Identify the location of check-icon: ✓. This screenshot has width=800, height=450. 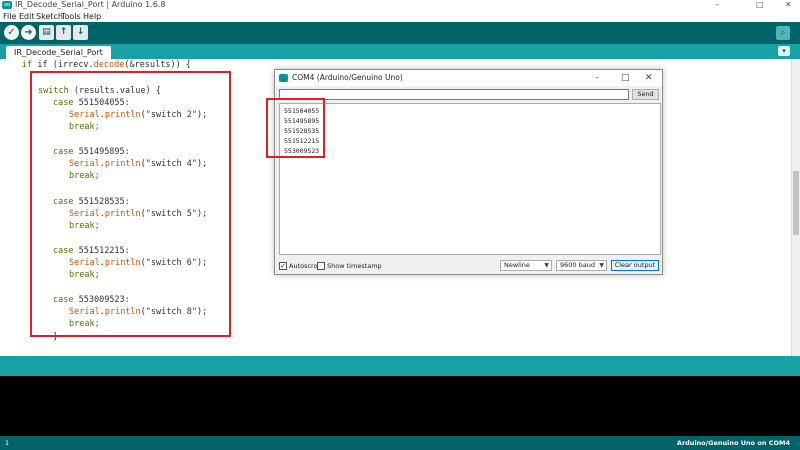
(11, 32).